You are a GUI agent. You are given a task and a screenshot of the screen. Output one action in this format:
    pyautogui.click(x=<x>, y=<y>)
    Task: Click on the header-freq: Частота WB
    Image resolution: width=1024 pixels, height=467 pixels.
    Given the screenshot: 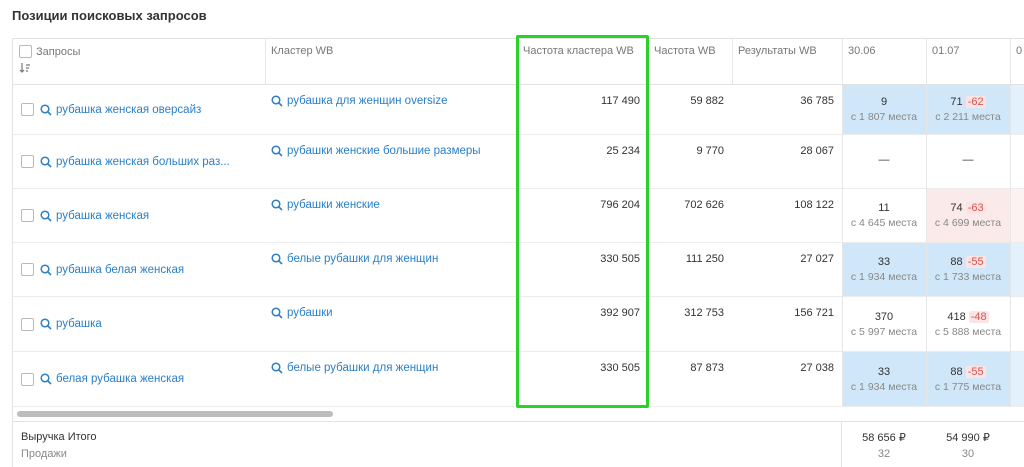 What is the action you would take?
    pyautogui.click(x=690, y=62)
    